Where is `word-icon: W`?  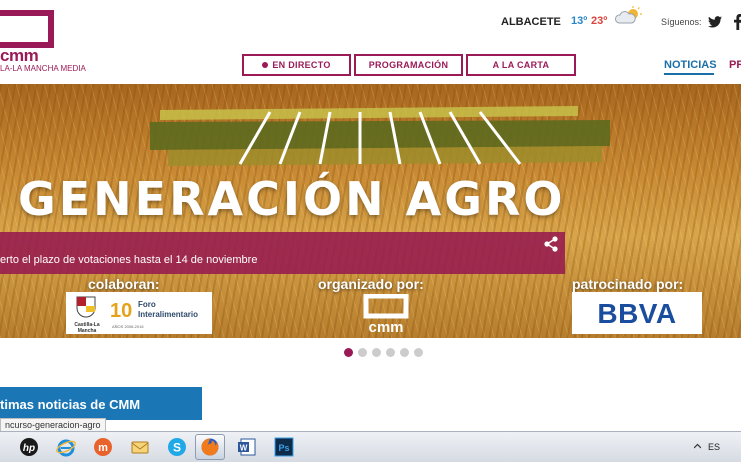 word-icon: W is located at coordinates (247, 447).